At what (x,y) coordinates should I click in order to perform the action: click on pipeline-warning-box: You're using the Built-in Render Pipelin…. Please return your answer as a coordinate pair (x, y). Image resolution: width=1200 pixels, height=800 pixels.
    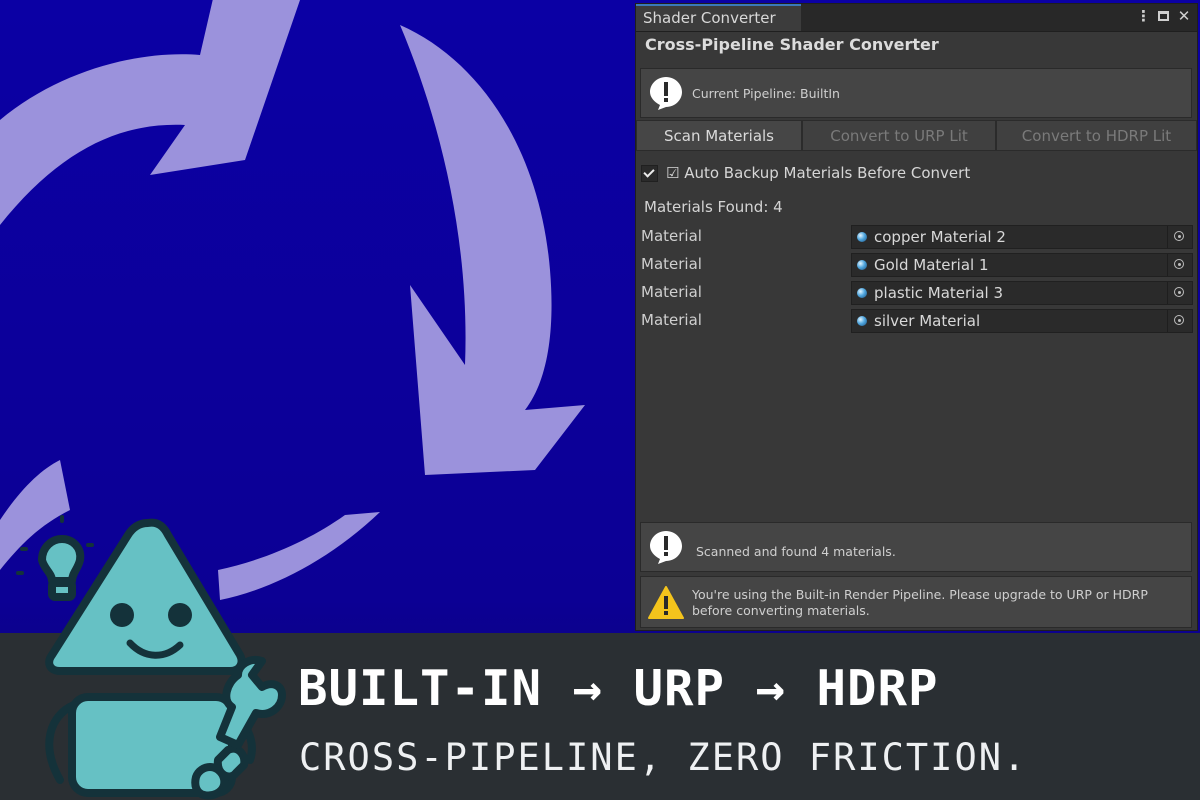
    Looking at the image, I should click on (916, 602).